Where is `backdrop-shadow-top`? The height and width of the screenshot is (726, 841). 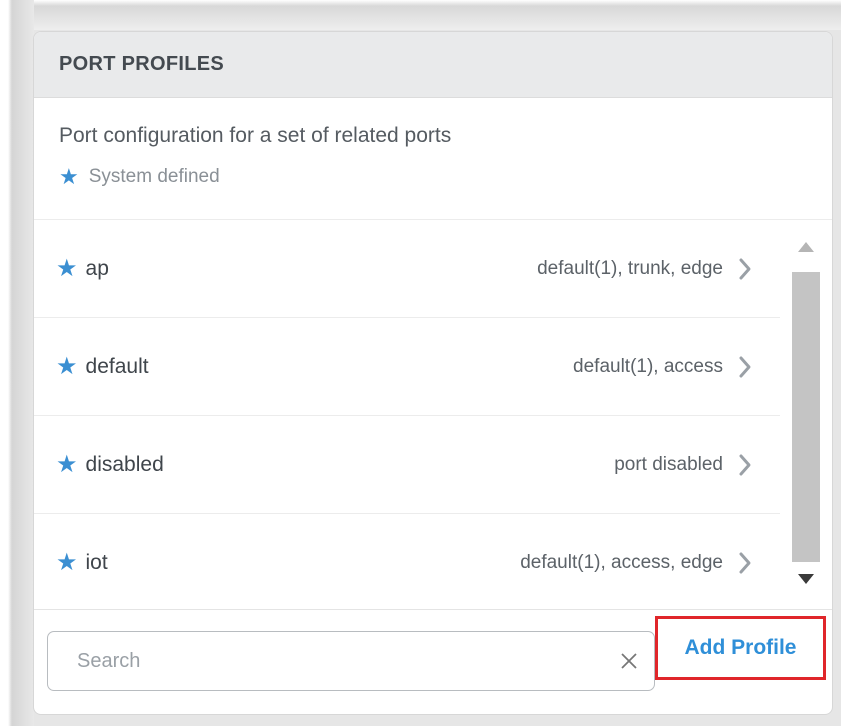 backdrop-shadow-top is located at coordinates (420, 15).